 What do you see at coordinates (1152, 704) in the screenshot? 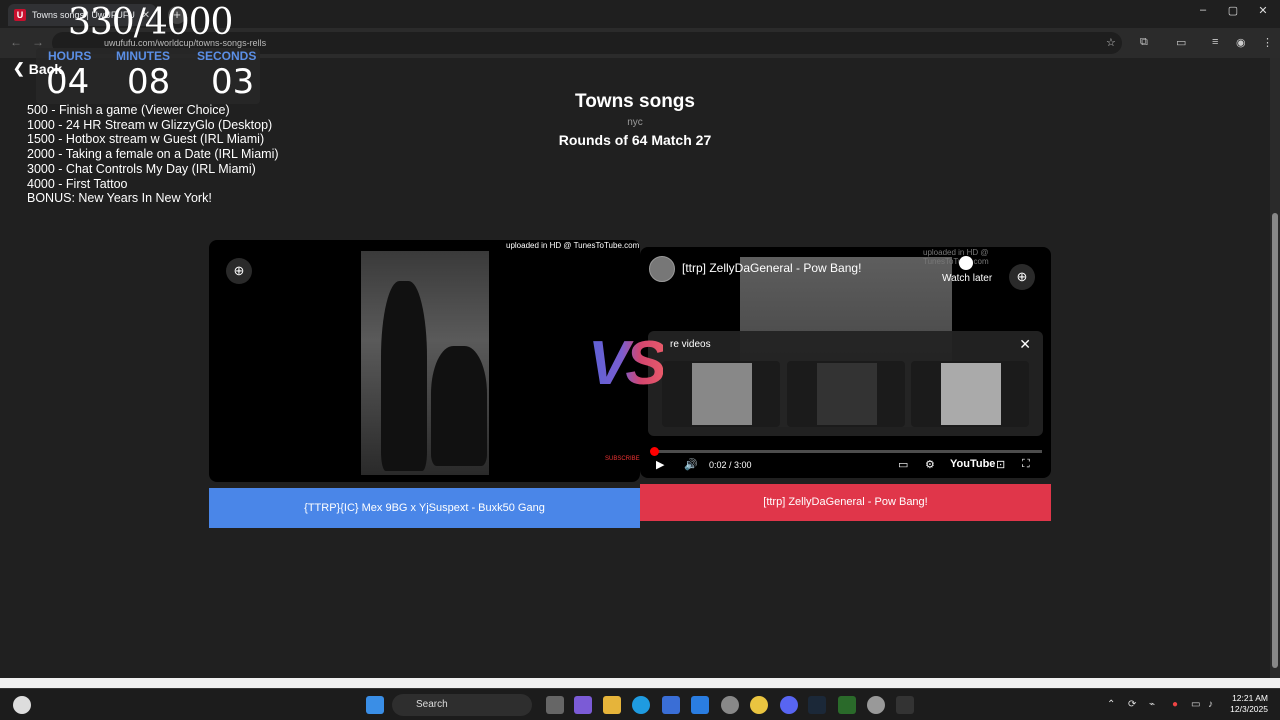
I see `network-icon: ⌁` at bounding box center [1152, 704].